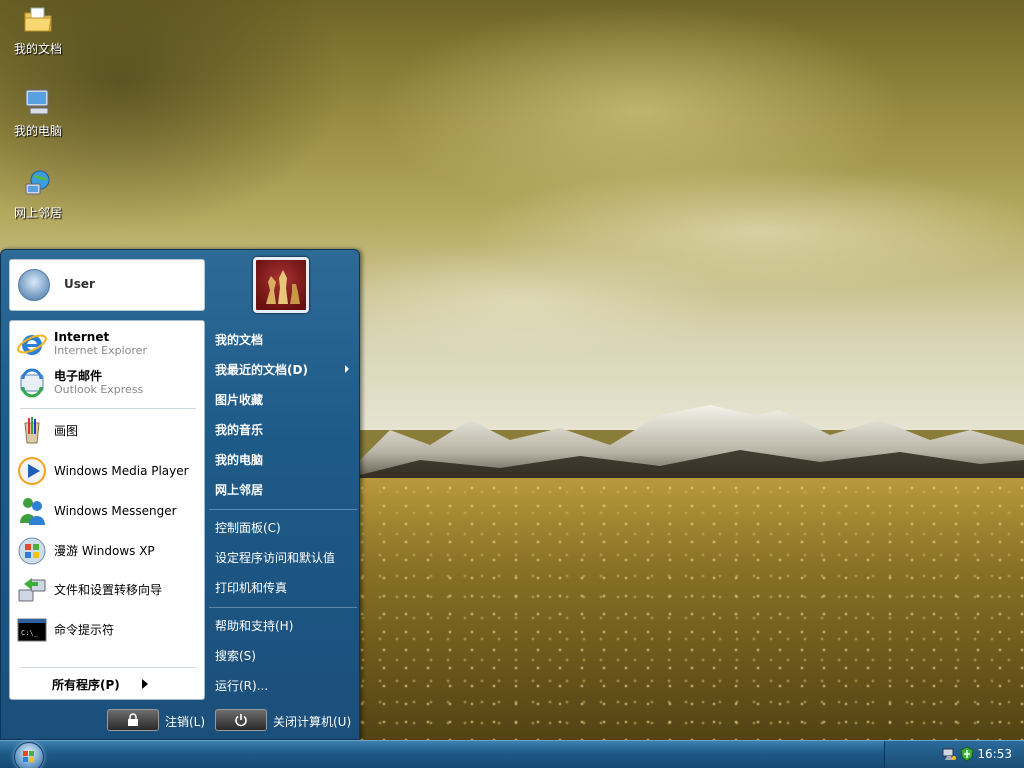 This screenshot has height=768, width=1024. I want to click on windows-logo-icon, so click(28, 756).